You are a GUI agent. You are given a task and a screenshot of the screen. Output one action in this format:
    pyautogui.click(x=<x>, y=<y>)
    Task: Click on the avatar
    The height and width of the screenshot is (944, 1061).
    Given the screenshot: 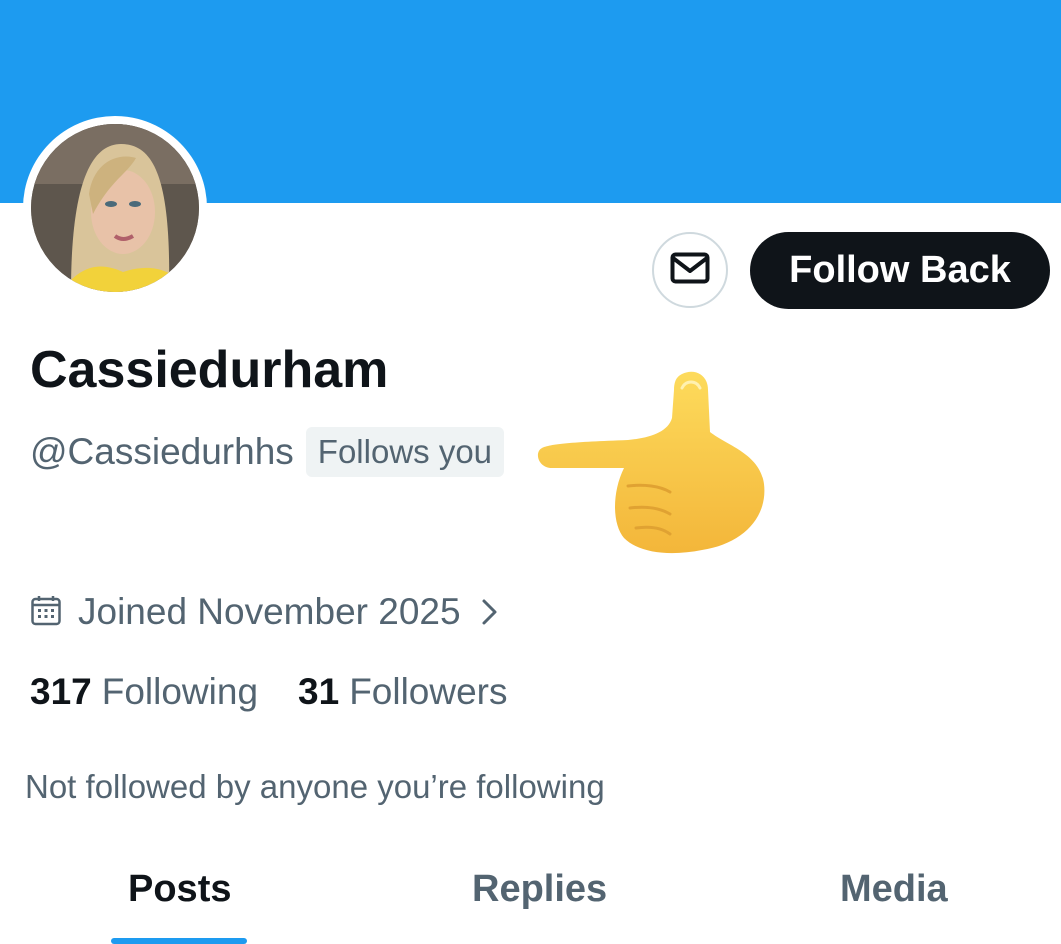 What is the action you would take?
    pyautogui.click(x=115, y=208)
    